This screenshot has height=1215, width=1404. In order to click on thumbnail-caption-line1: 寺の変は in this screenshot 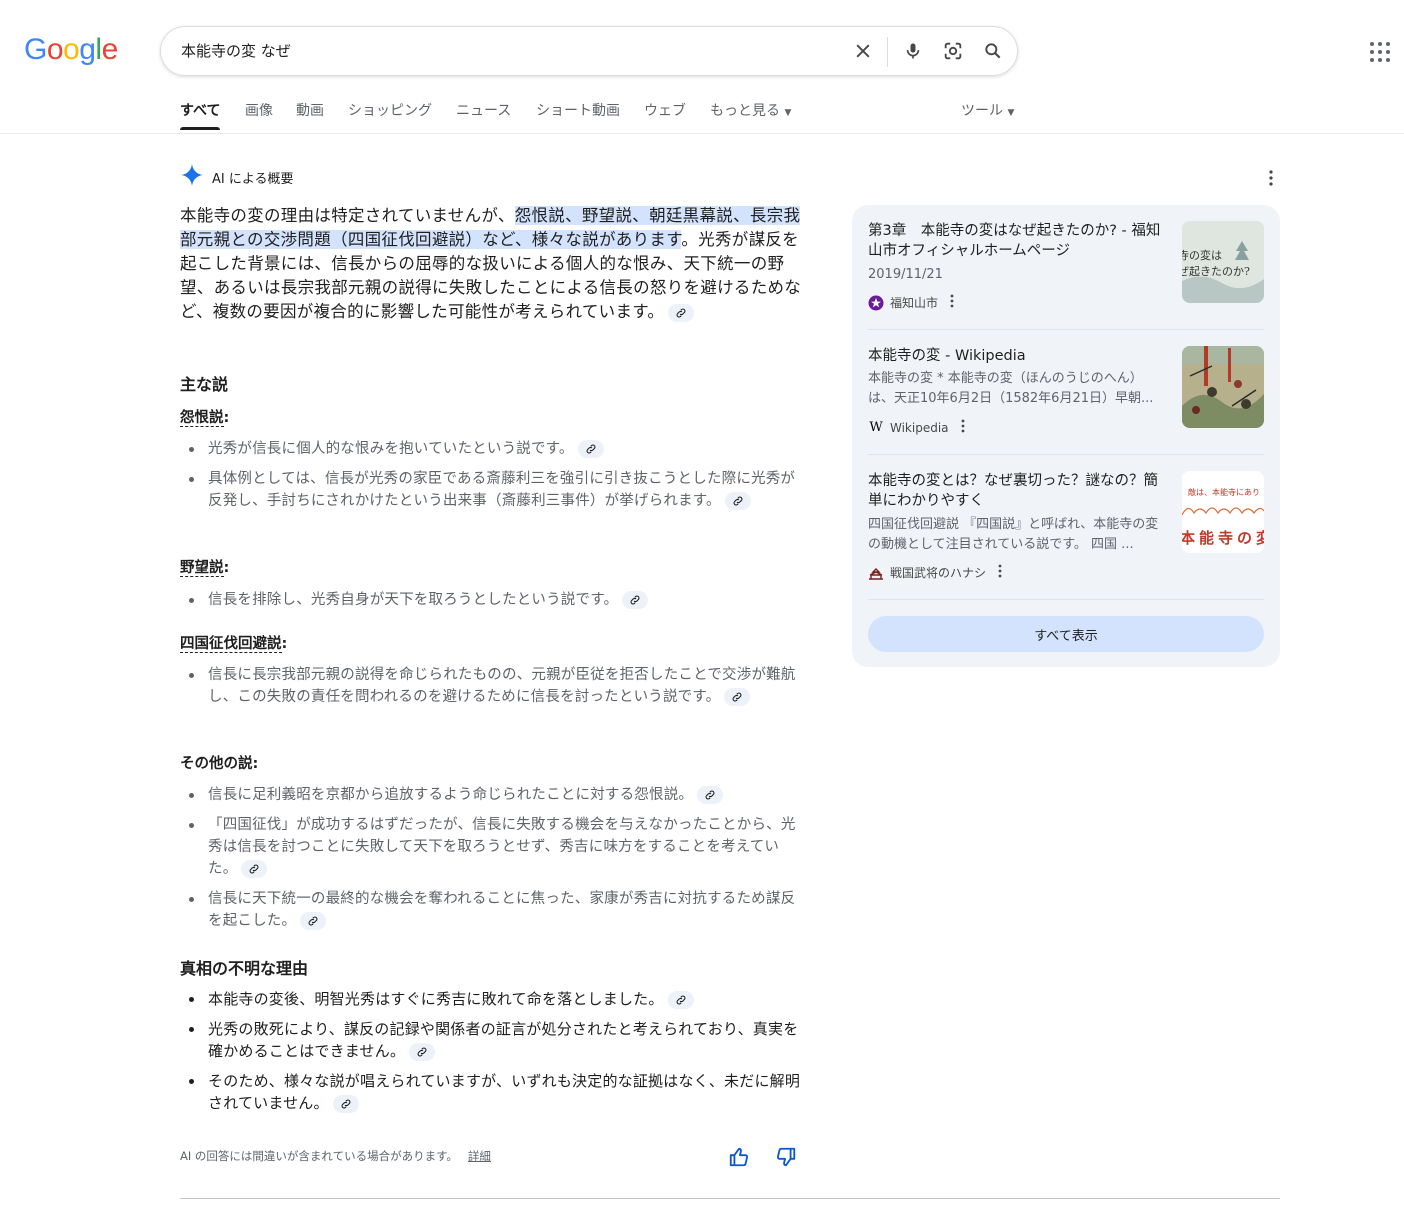, I will do `click(1202, 255)`.